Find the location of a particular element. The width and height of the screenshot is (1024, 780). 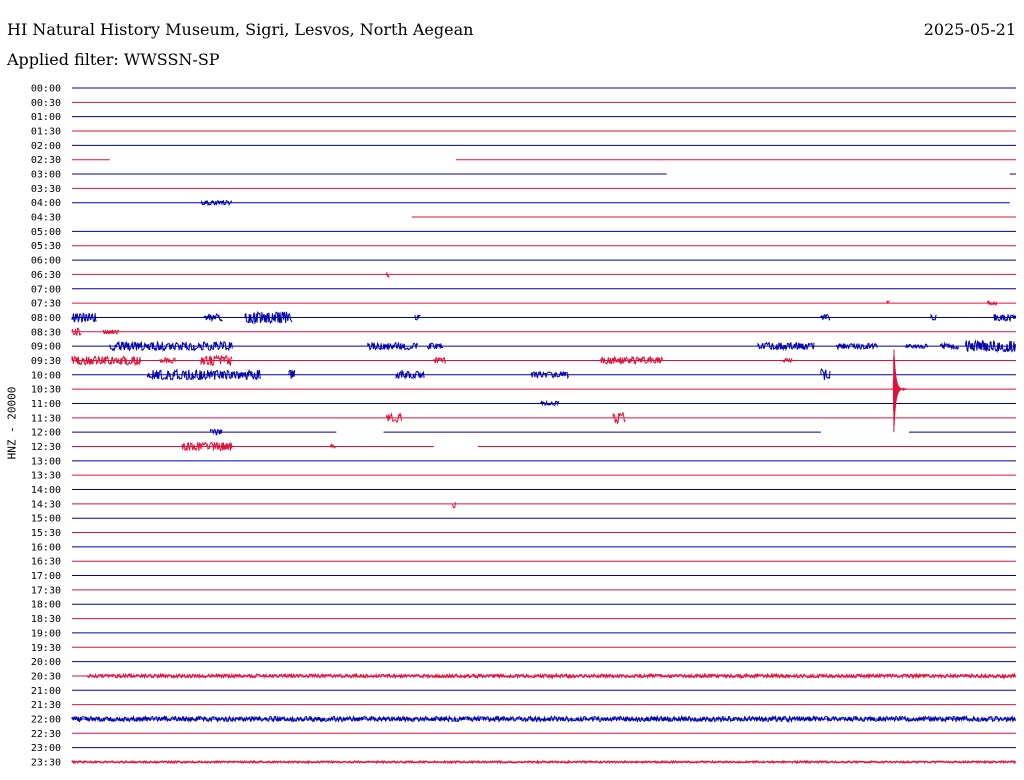

row-time-label: 03:00 is located at coordinates (46, 175).